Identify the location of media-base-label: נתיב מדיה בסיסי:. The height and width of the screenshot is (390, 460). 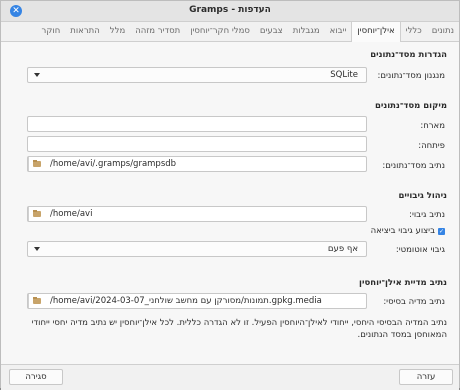
(414, 302).